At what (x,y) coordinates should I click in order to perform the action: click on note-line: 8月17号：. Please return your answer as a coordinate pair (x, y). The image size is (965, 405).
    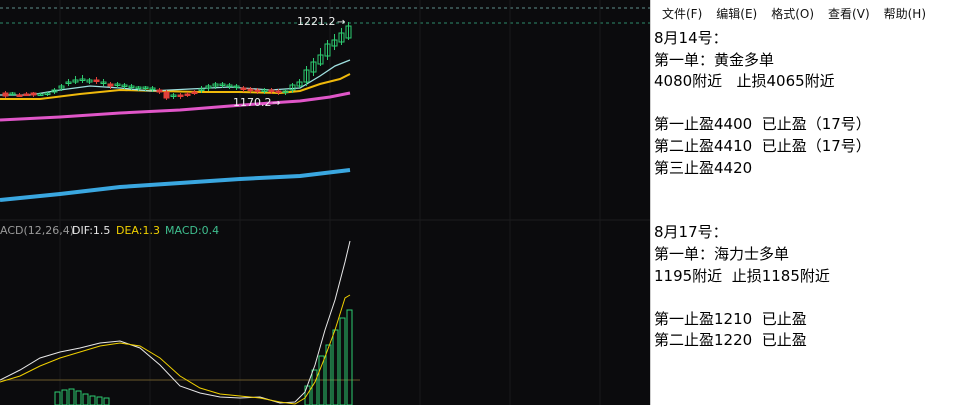
    Looking at the image, I should click on (691, 232).